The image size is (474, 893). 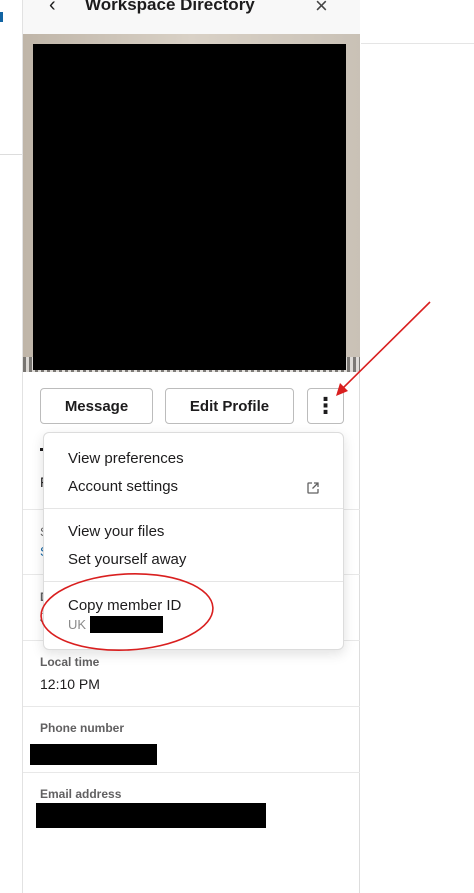 What do you see at coordinates (126, 458) in the screenshot?
I see `menu-item-view-preferences: View preferences` at bounding box center [126, 458].